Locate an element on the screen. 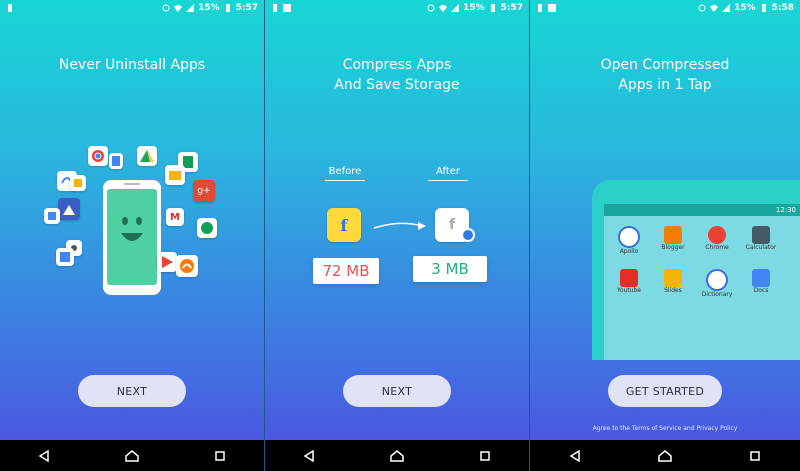 The height and width of the screenshot is (471, 800). google-plus-icon: g+ is located at coordinates (204, 191).